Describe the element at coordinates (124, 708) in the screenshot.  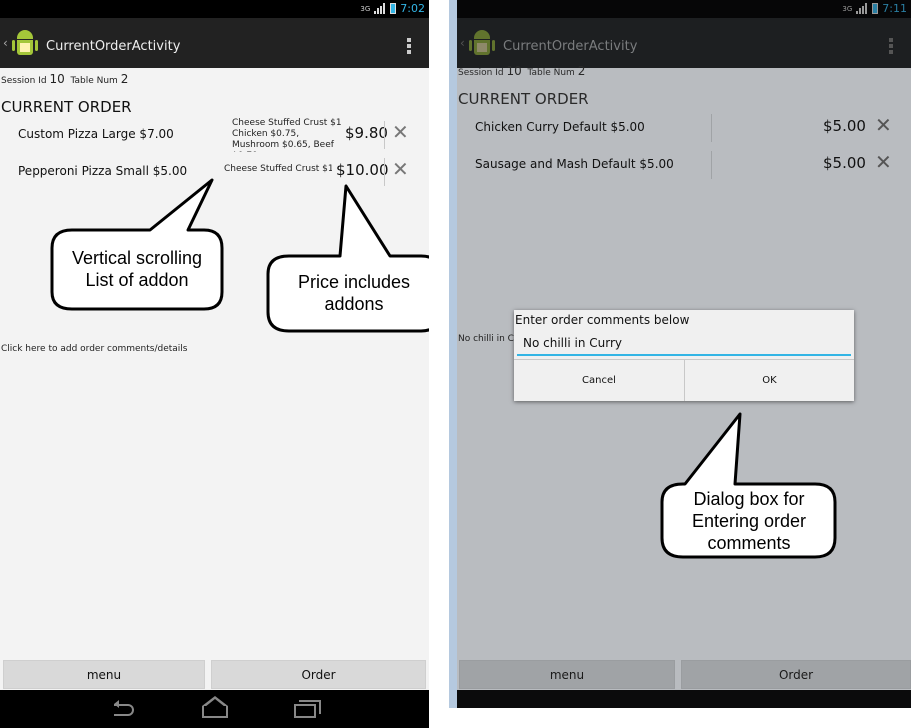
I see `back-icon` at that location.